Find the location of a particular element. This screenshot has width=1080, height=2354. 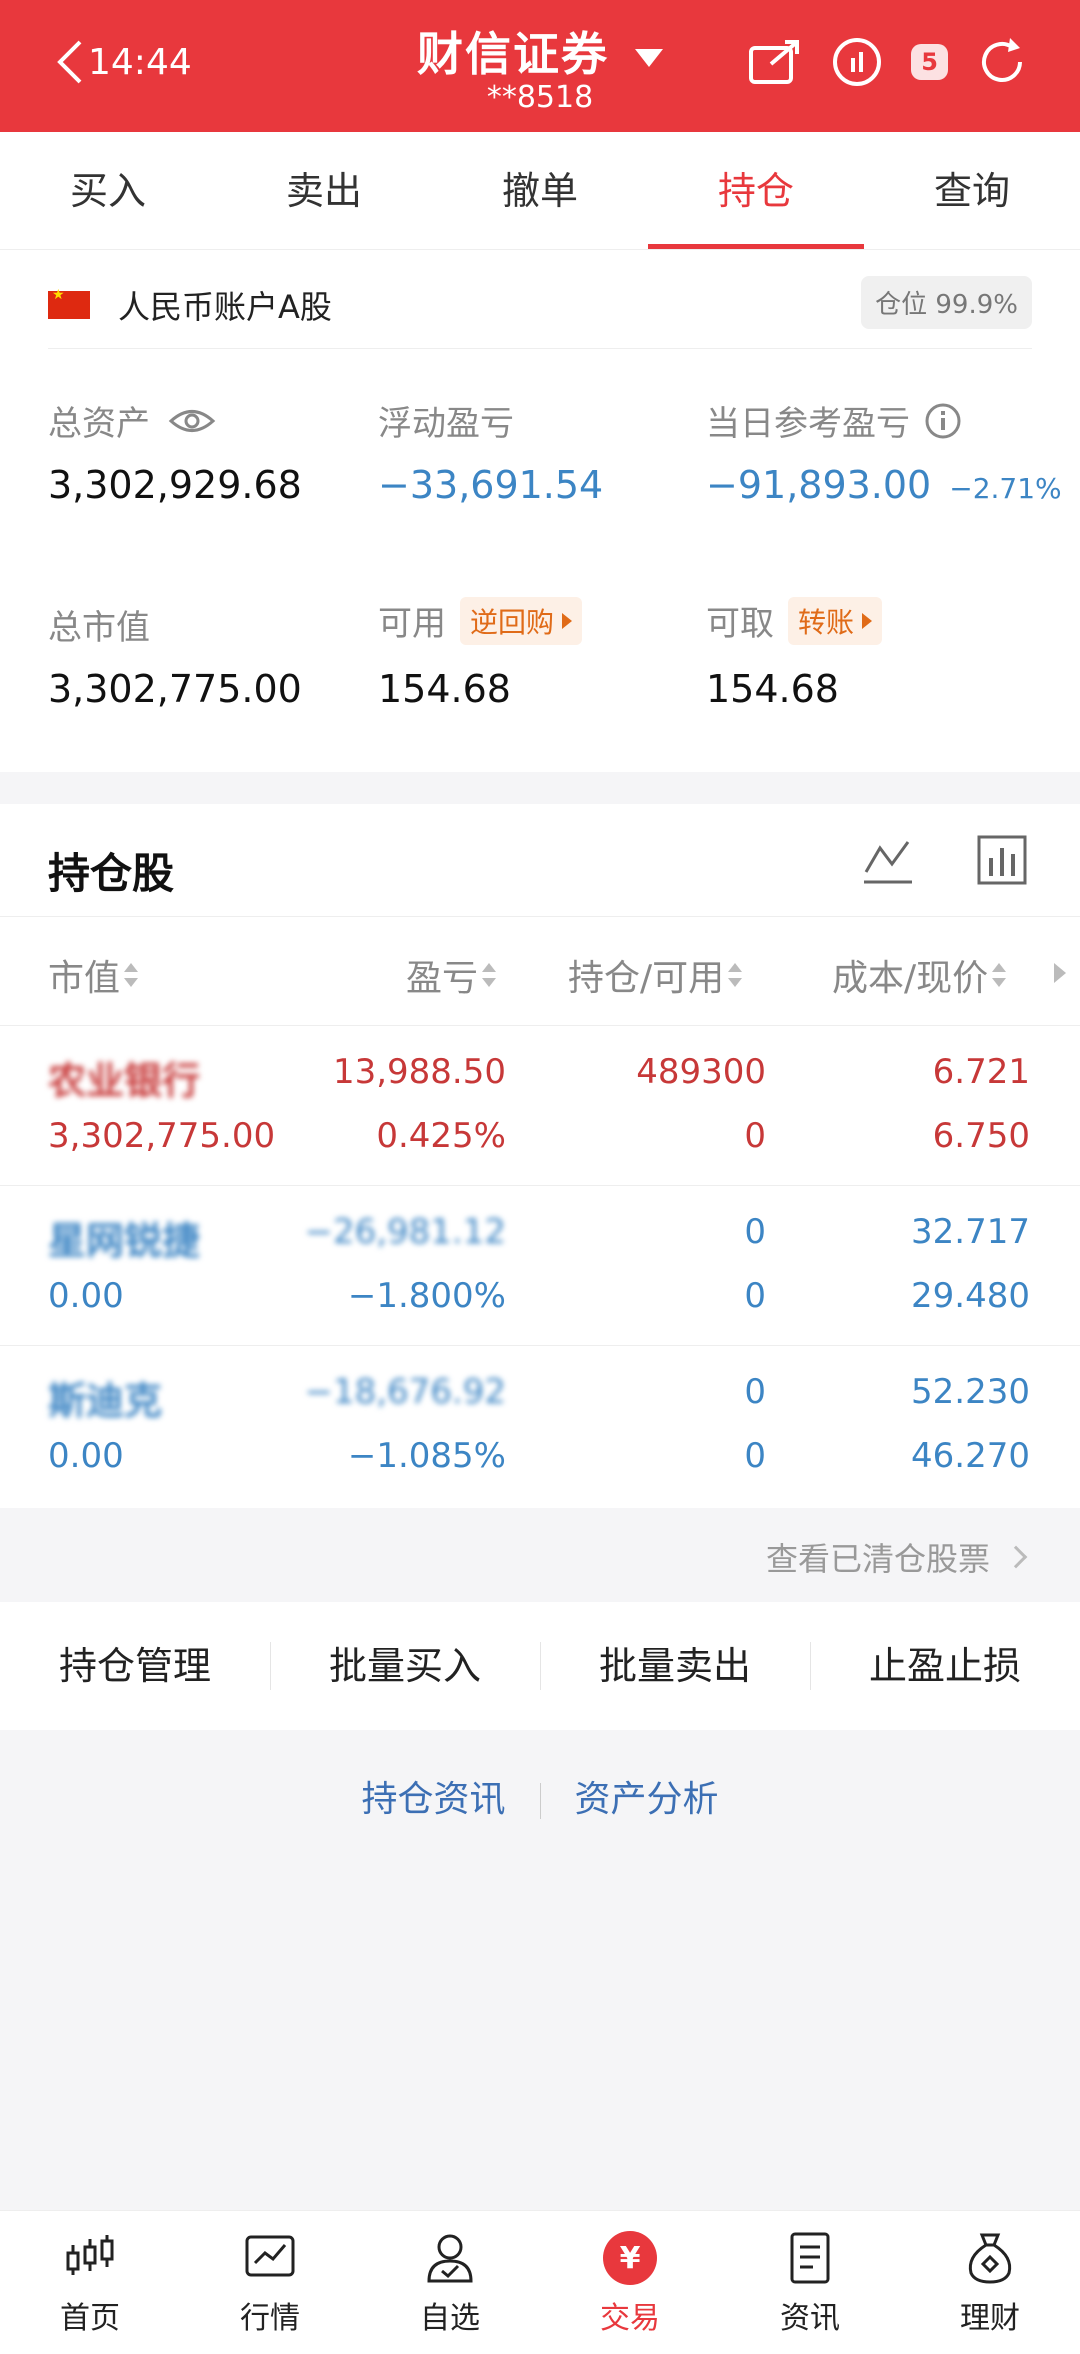

withdrawable-funds: 可取 转账 154.68 is located at coordinates (794, 653).